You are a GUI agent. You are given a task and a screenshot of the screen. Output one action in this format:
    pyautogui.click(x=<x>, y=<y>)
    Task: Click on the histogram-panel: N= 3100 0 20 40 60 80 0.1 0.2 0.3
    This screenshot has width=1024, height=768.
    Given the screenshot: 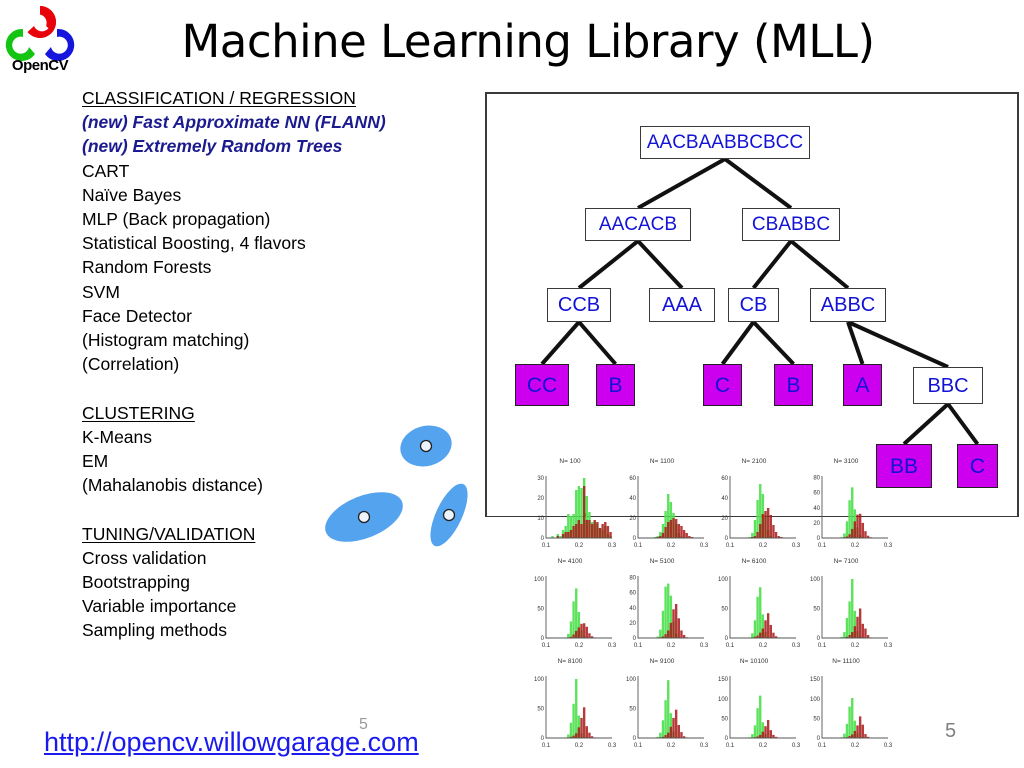 What is the action you would take?
    pyautogui.click(x=846, y=508)
    